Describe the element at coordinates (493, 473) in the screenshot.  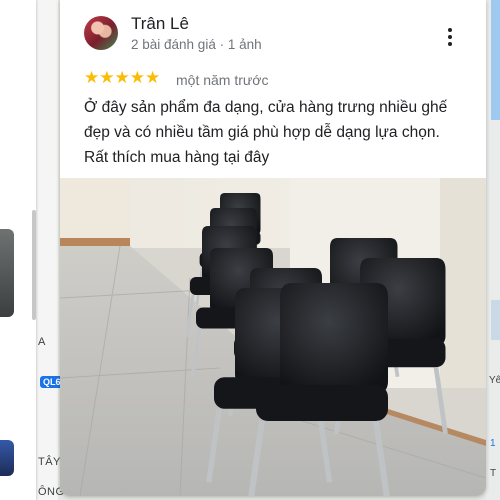
I see `map-label: T` at that location.